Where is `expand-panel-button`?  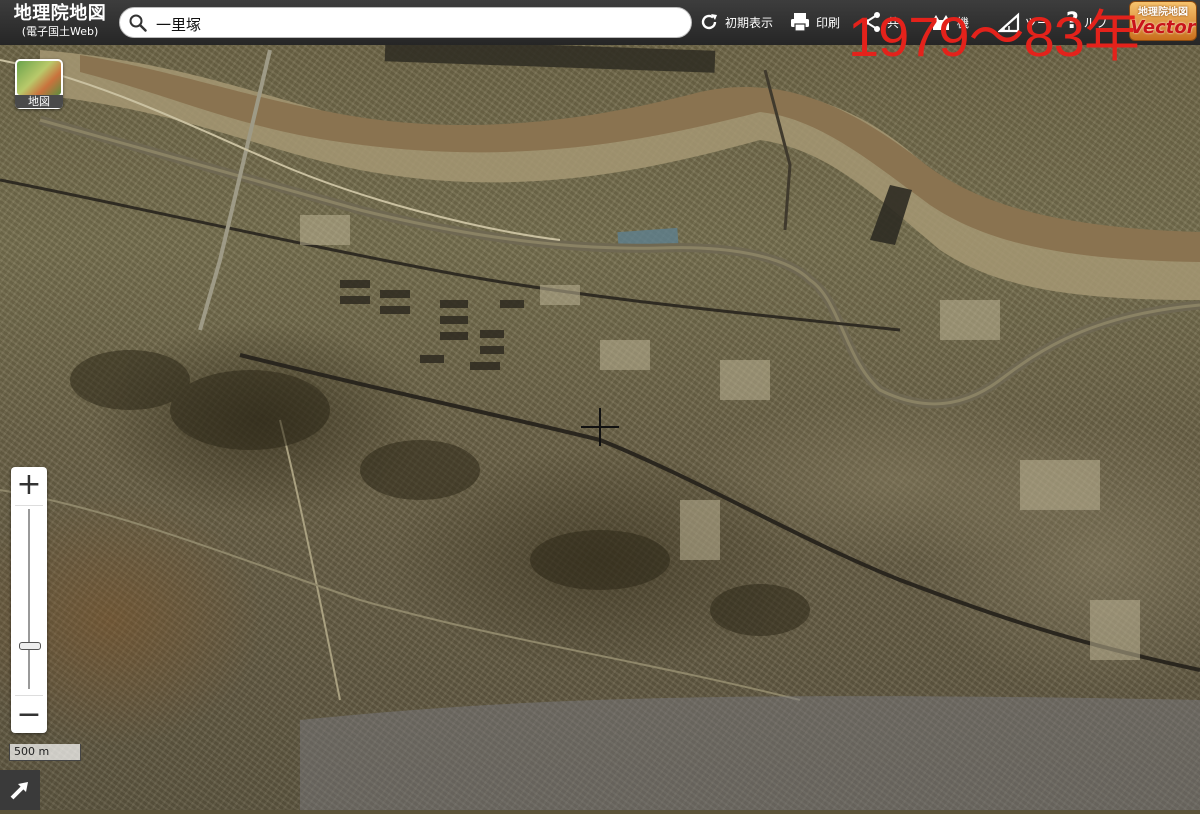 expand-panel-button is located at coordinates (20, 790).